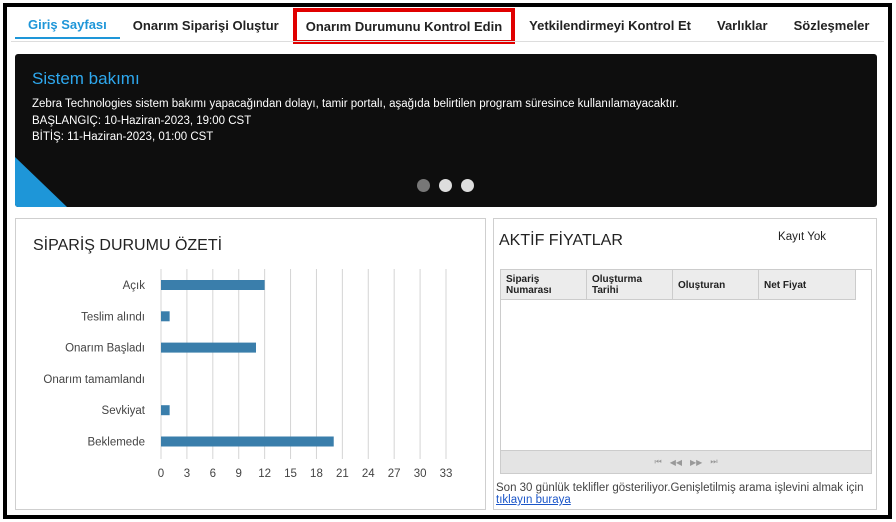  I want to click on x-tick-label: 9, so click(239, 474).